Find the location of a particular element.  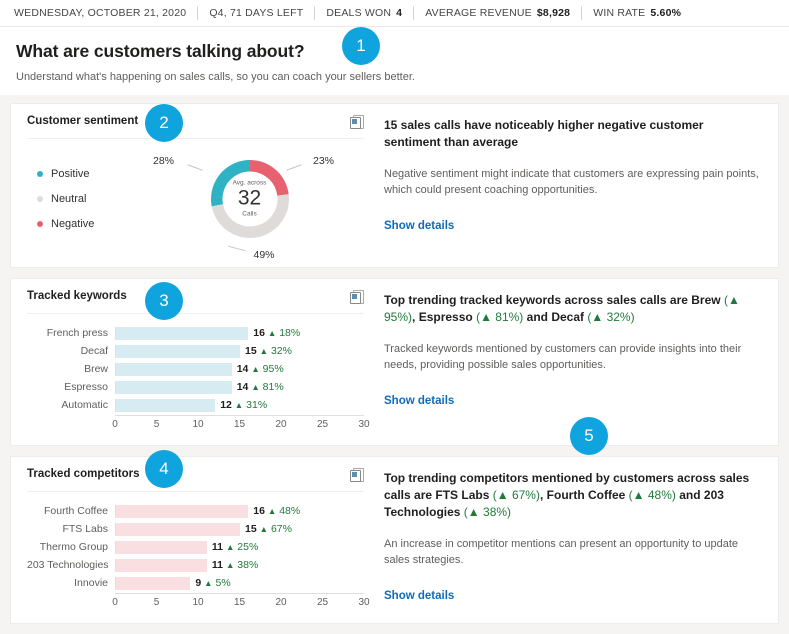

bar-category-label: Fourth Coffee is located at coordinates (75, 511).